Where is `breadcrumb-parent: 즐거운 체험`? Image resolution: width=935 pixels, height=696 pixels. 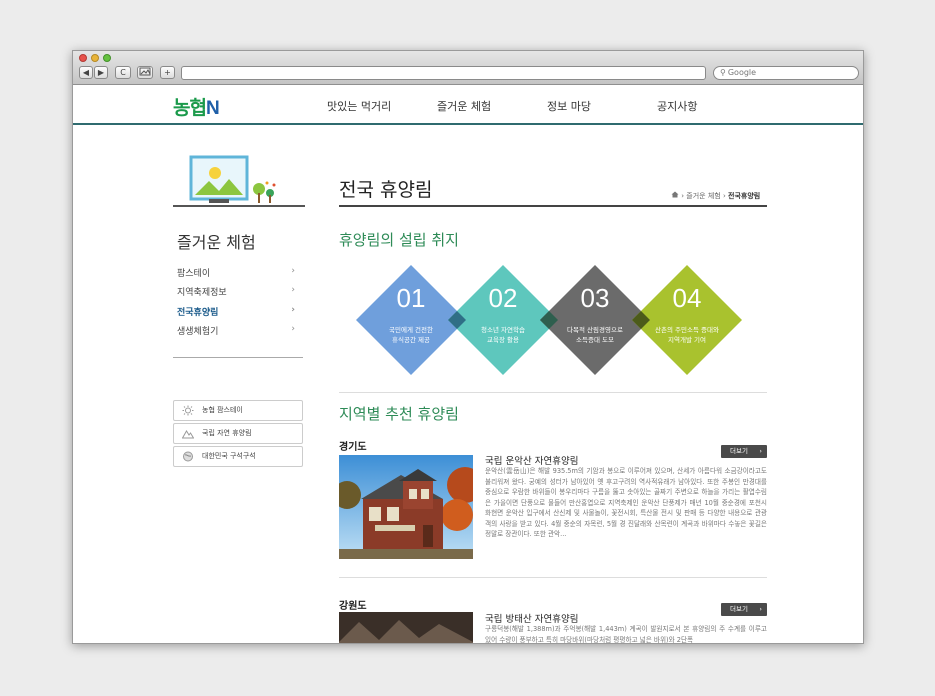 breadcrumb-parent: 즐거운 체험 is located at coordinates (703, 196).